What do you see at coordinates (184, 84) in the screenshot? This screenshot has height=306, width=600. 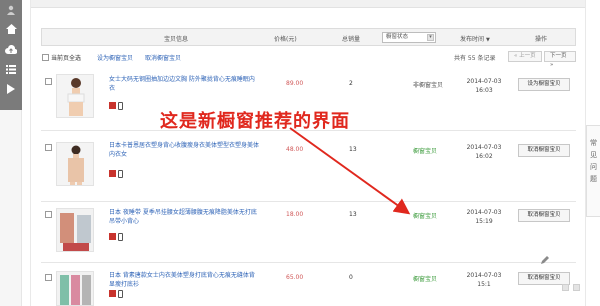 I see `product-title-link: 女士大码无钢圈抽加边边文胸 防外聚拢背心无痕睡眠内衣` at bounding box center [184, 84].